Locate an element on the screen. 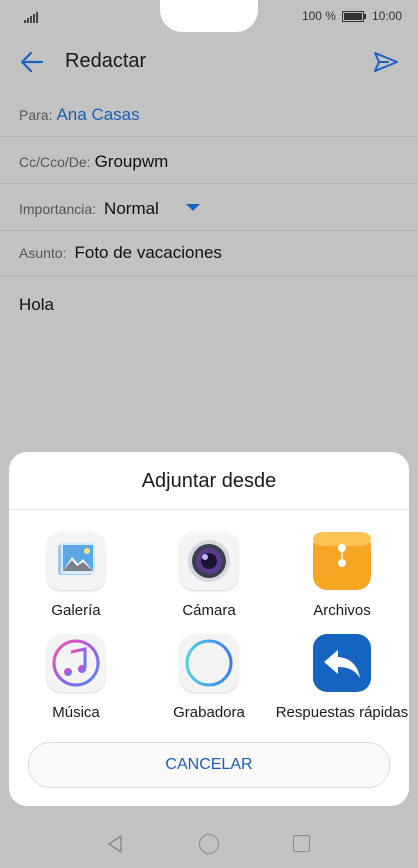  cc-field: Cc/Cco/De: Groupwm is located at coordinates (93, 162).